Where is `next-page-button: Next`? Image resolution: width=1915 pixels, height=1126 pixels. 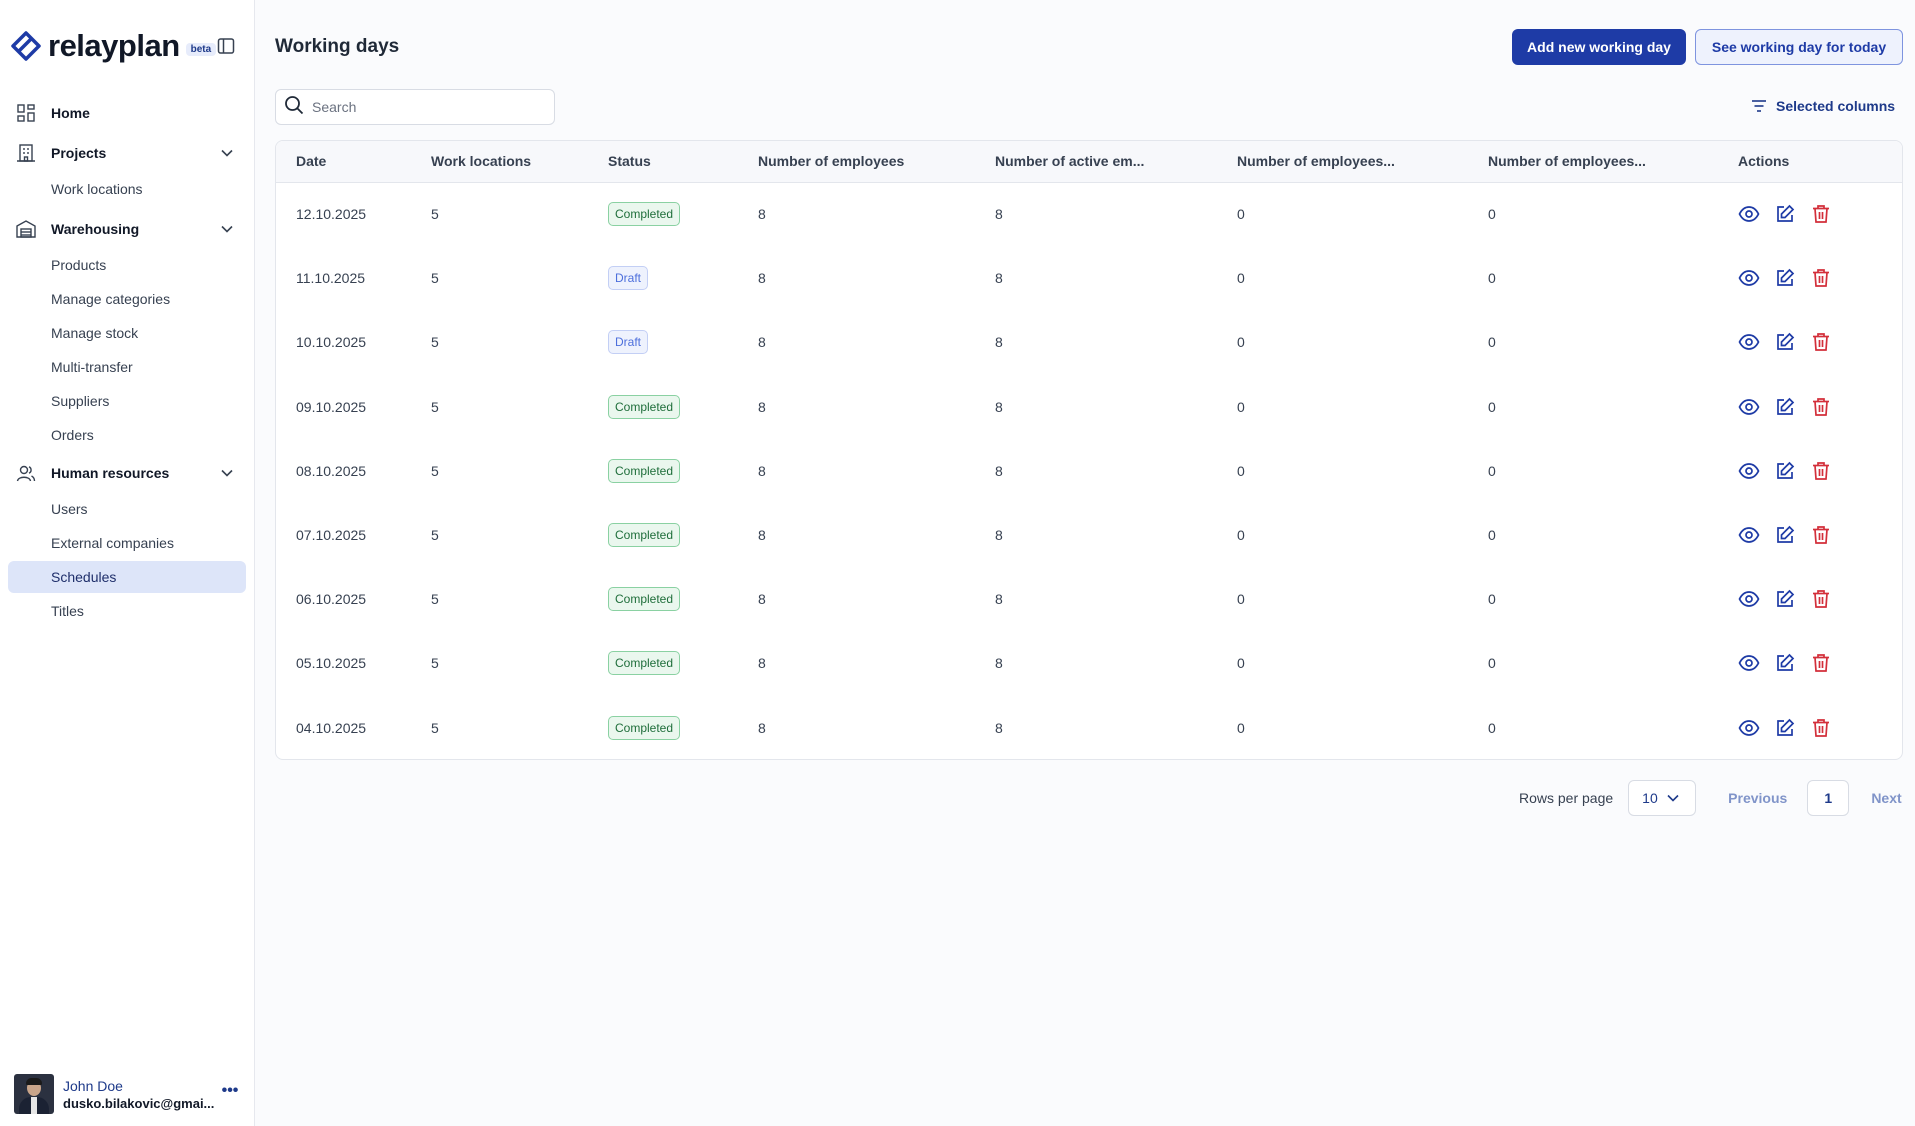
next-page-button: Next is located at coordinates (1886, 798).